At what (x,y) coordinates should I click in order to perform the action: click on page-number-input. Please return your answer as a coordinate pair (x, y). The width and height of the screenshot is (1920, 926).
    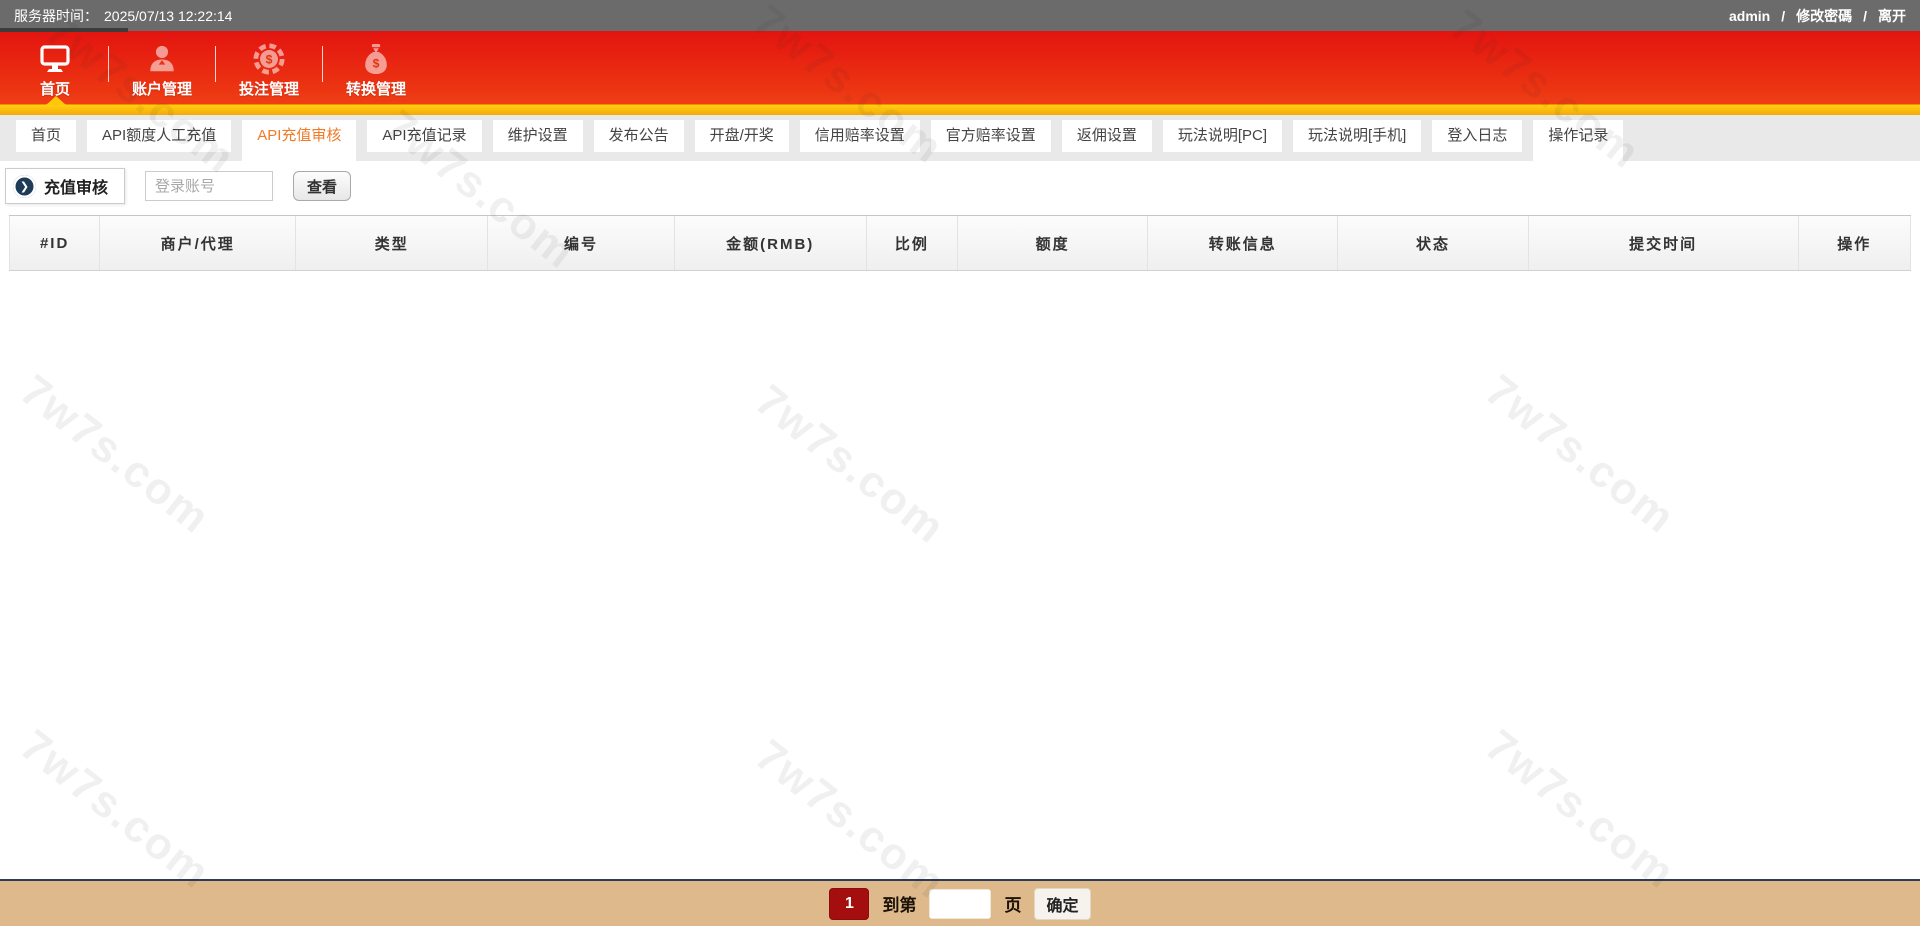
    Looking at the image, I should click on (960, 903).